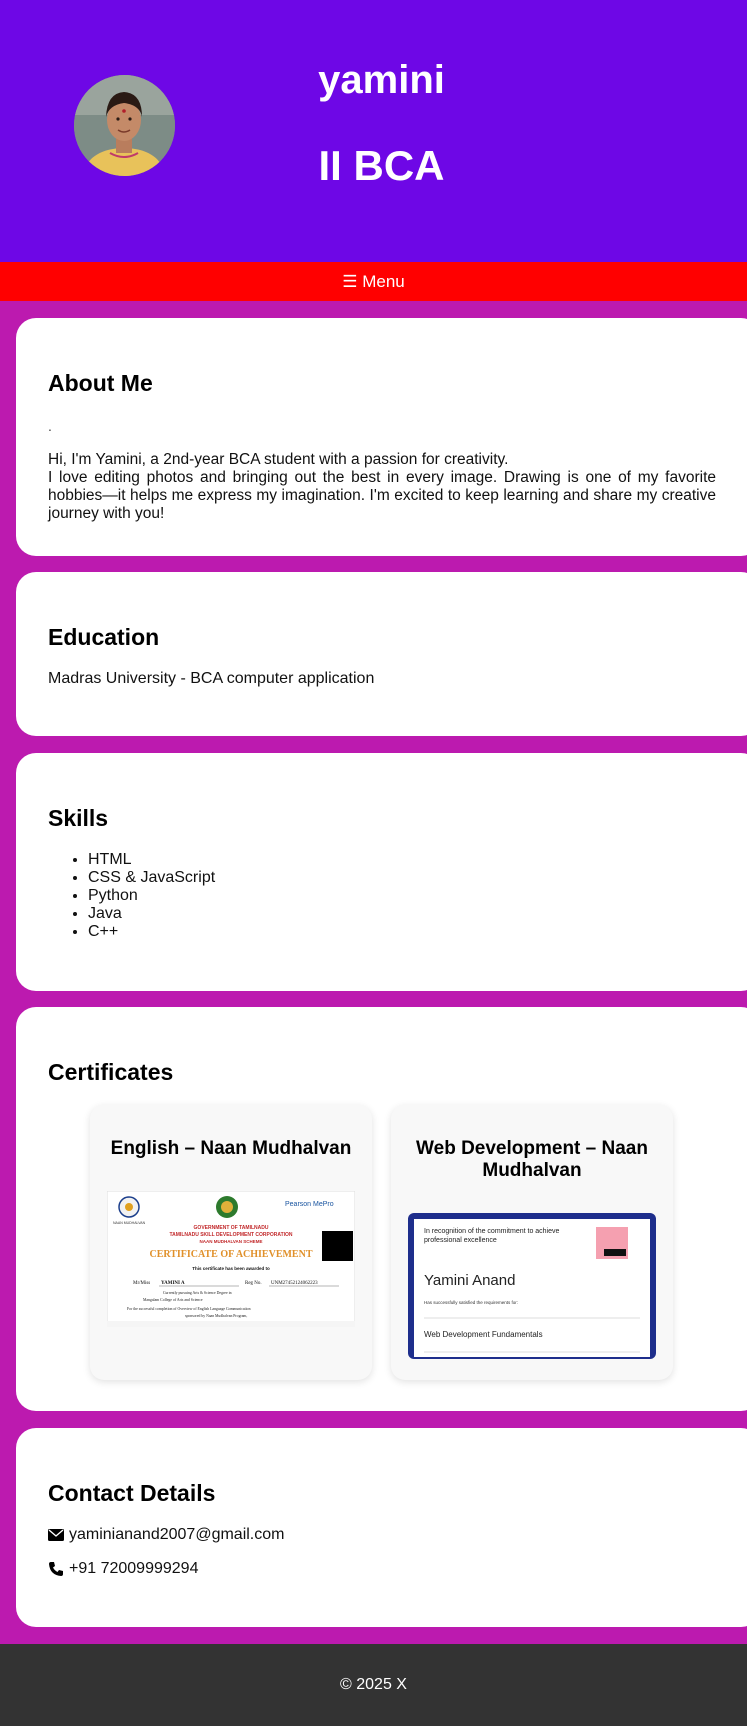 The height and width of the screenshot is (1726, 747). What do you see at coordinates (483, 1334) in the screenshot?
I see `svg-text: Web Development Fundamentals` at bounding box center [483, 1334].